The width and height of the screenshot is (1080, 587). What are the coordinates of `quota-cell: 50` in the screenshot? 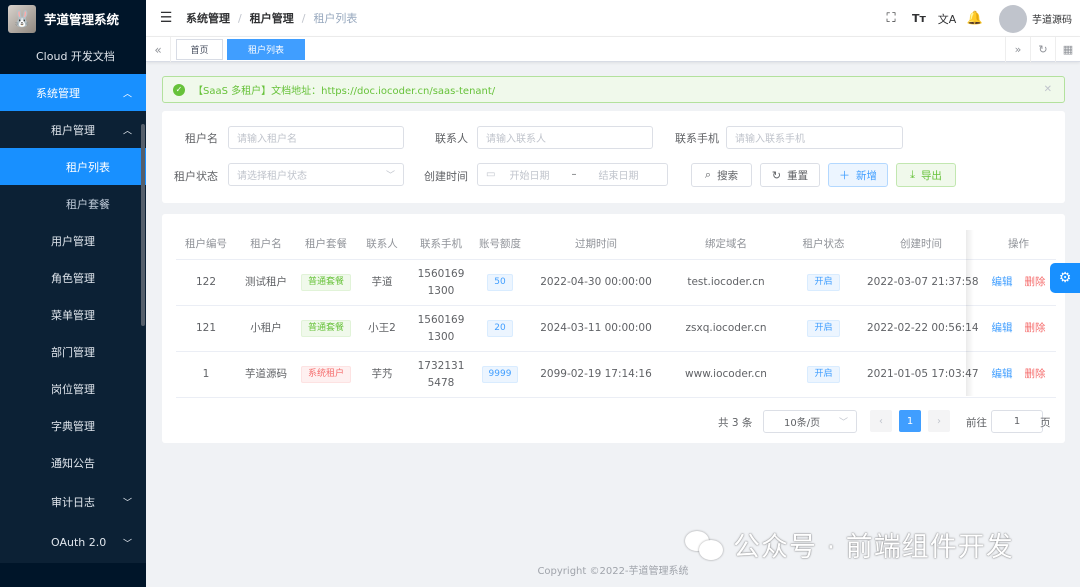 It's located at (500, 282).